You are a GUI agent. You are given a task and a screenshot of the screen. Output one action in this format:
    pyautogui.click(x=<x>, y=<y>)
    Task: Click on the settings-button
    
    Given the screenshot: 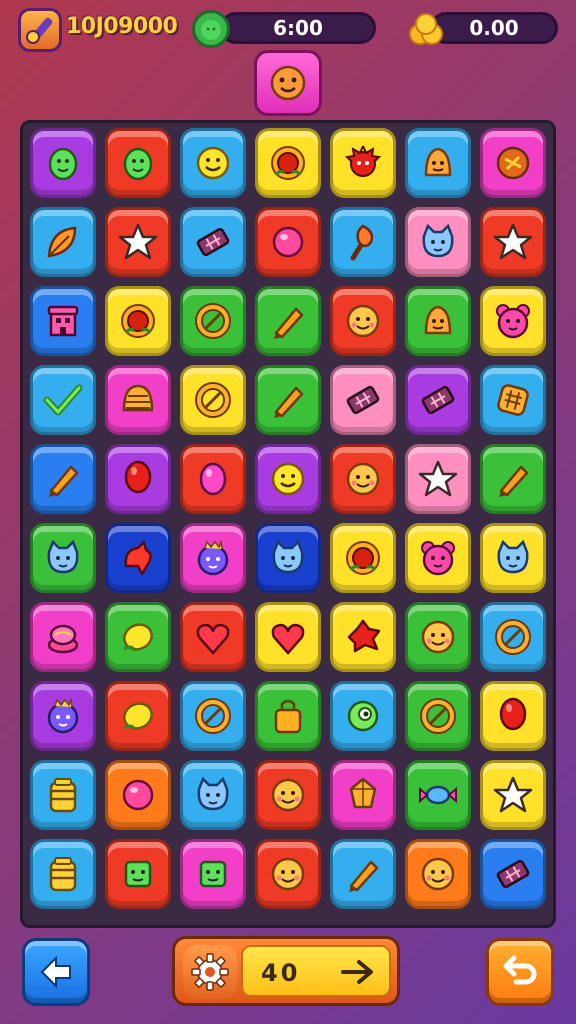 What is the action you would take?
    pyautogui.click(x=210, y=972)
    